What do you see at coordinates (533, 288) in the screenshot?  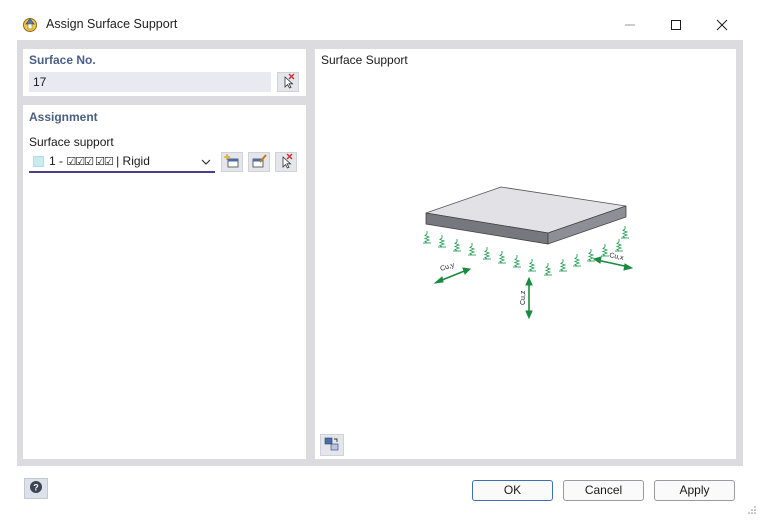 I see `axis-arrows` at bounding box center [533, 288].